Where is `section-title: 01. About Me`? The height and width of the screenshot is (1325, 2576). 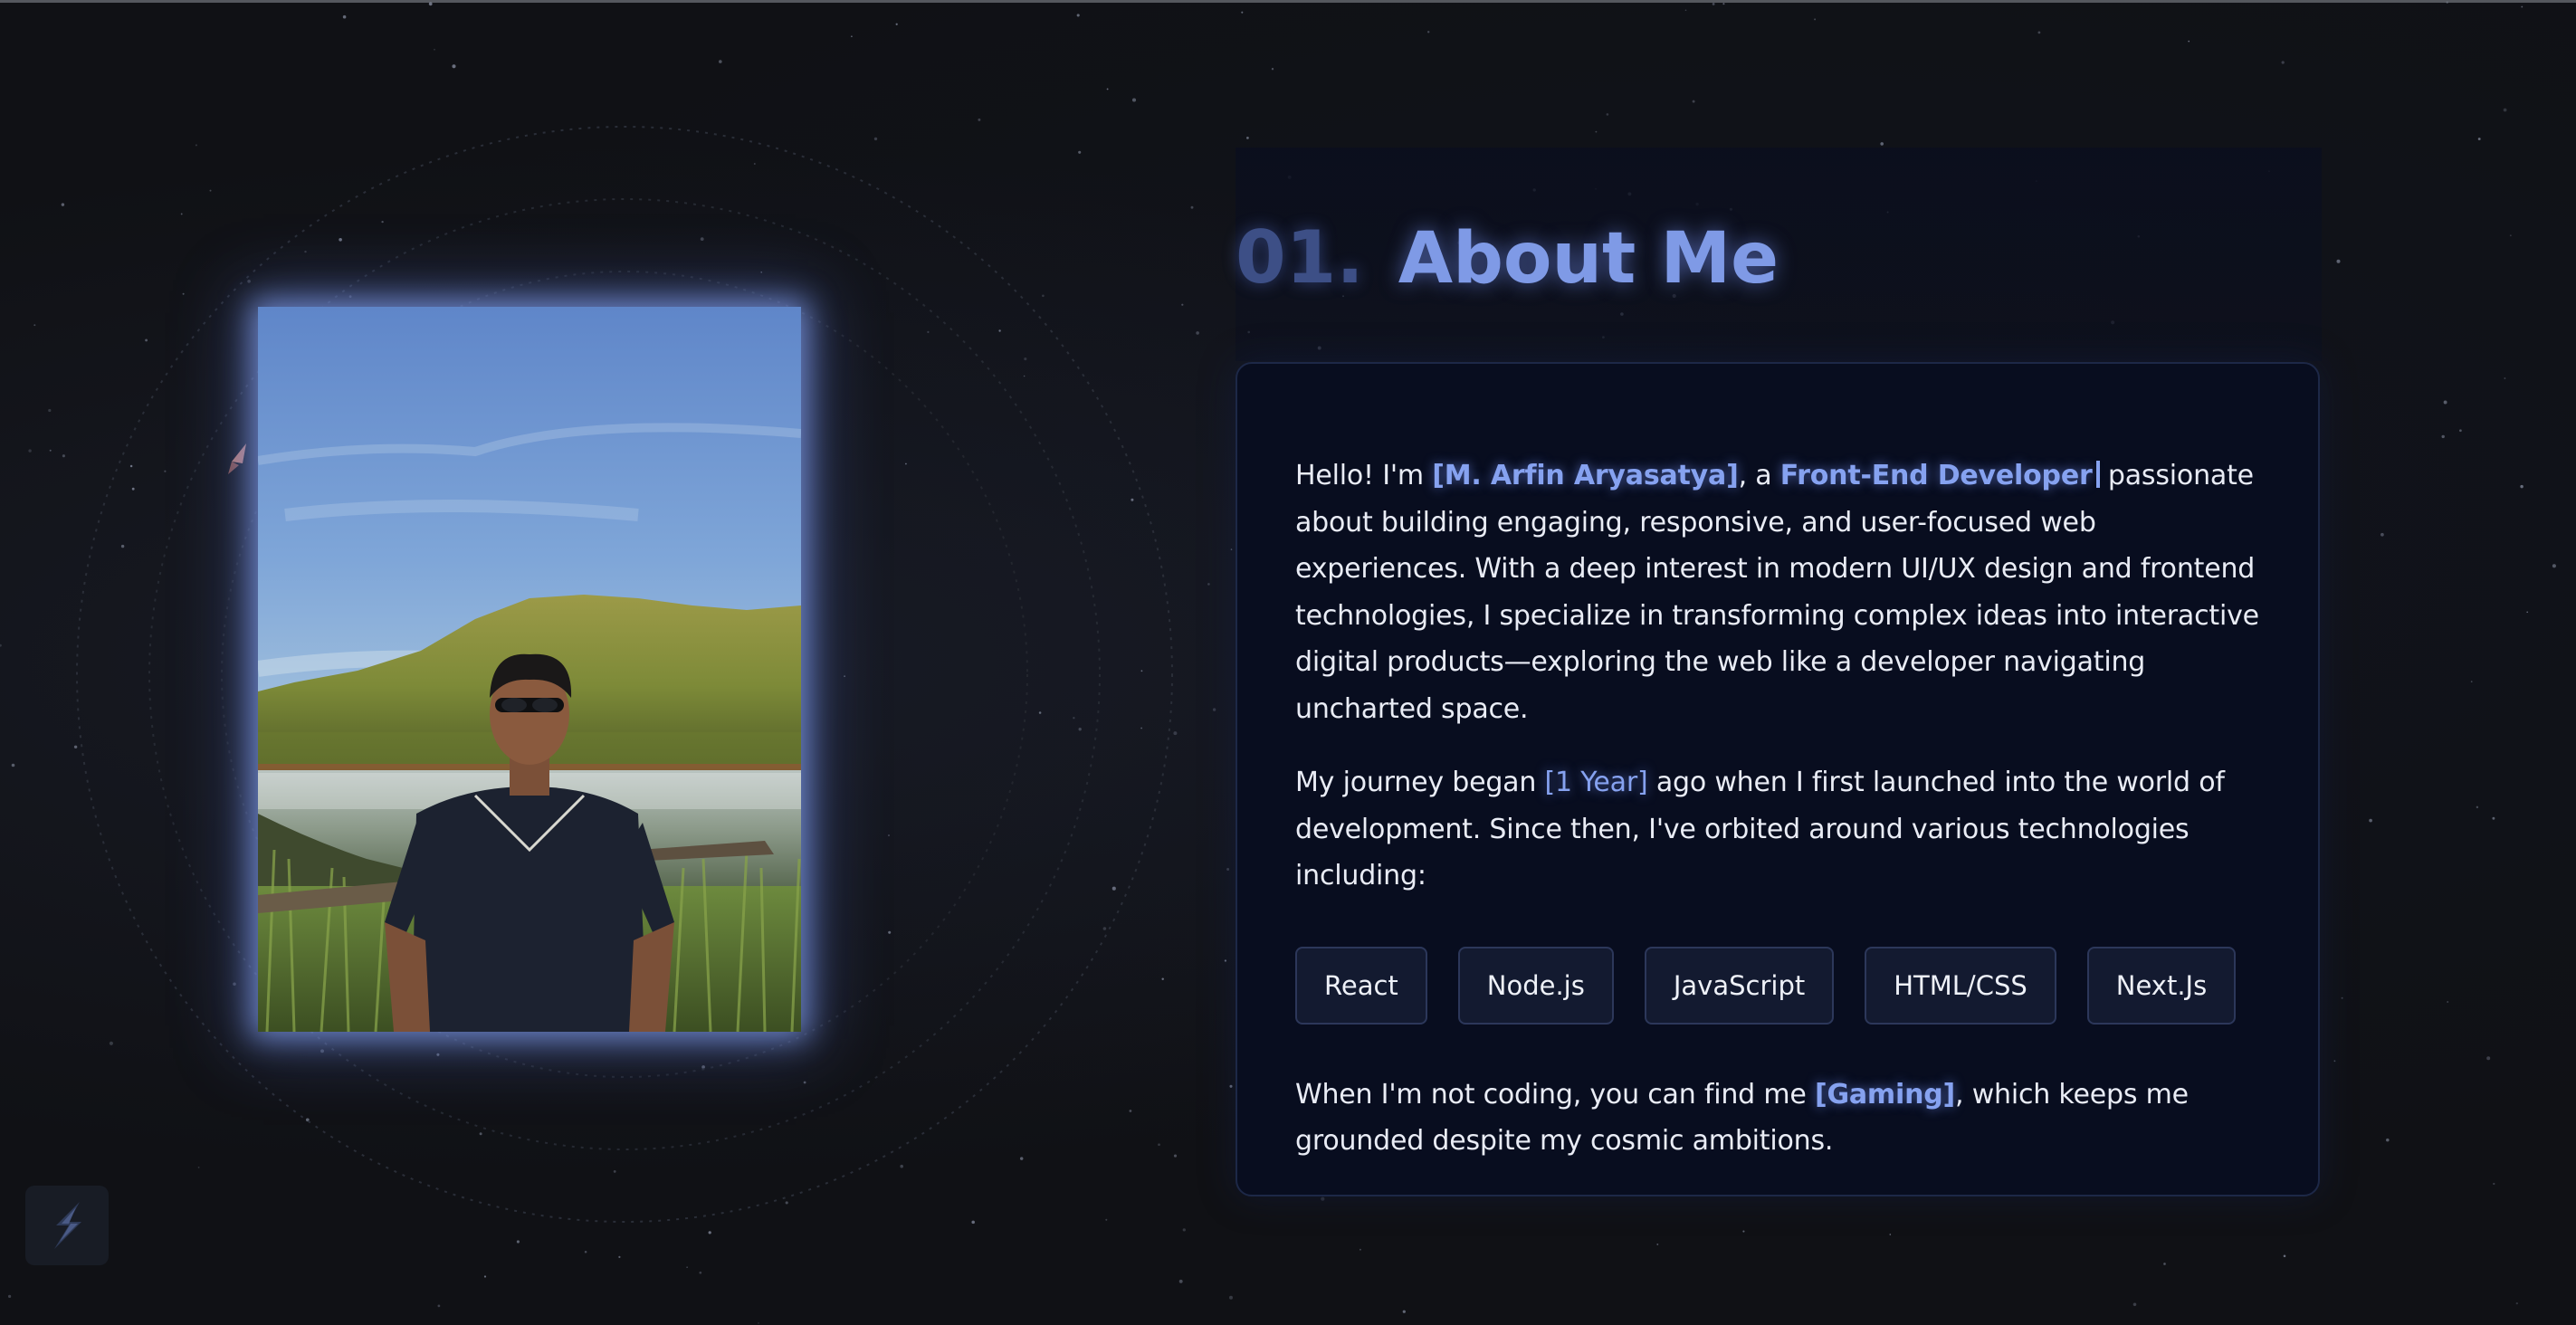 section-title: 01. About Me is located at coordinates (1507, 261).